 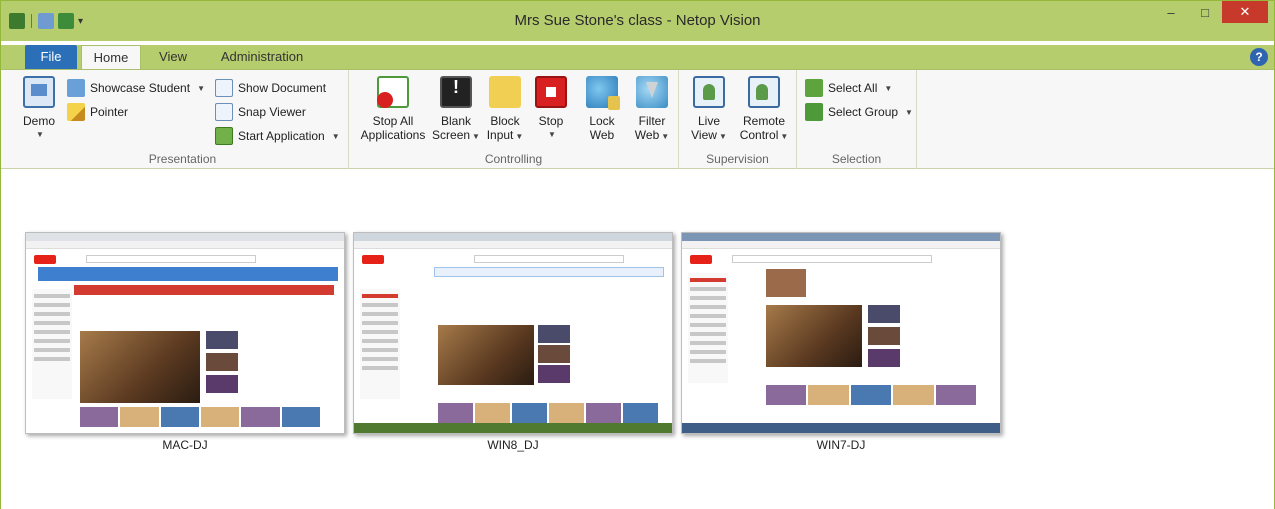 I want to click on group-selection: Select All ▼ Select Group ▼ Selection, so click(x=857, y=119).